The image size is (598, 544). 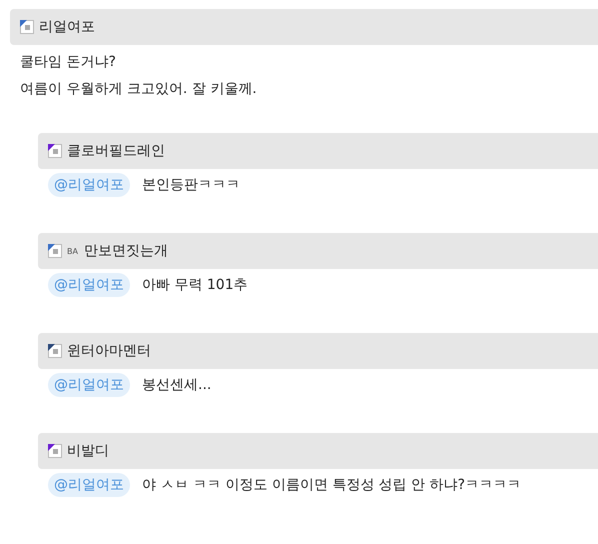 I want to click on reply-text: 야 ㅅㅂ ㅋㅋ 이정도 이름이면 특정성 성립 안 하냐?ㅋㅋㅋㅋ, so click(x=332, y=485).